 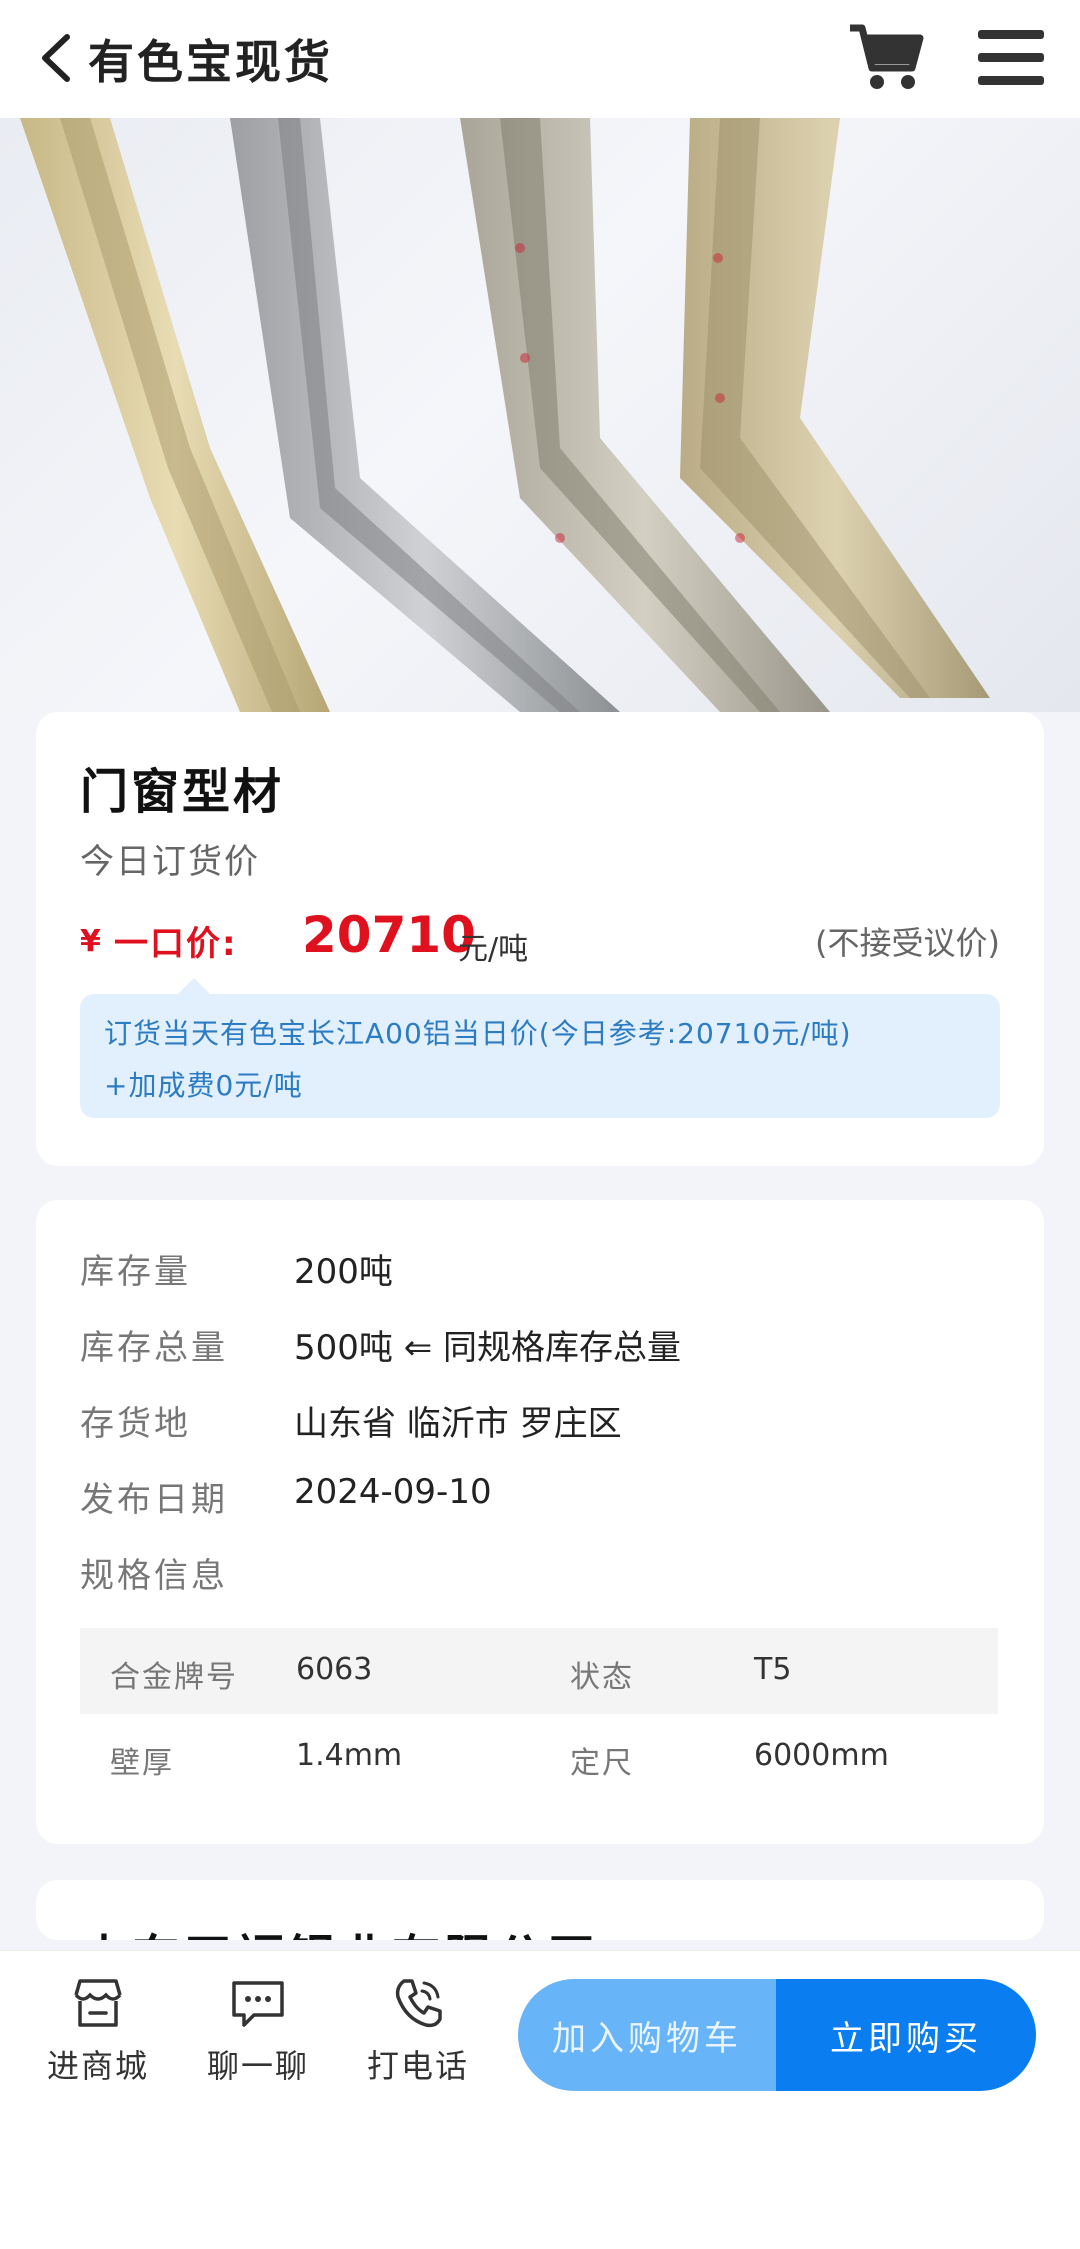 What do you see at coordinates (418, 2003) in the screenshot?
I see `phone-icon` at bounding box center [418, 2003].